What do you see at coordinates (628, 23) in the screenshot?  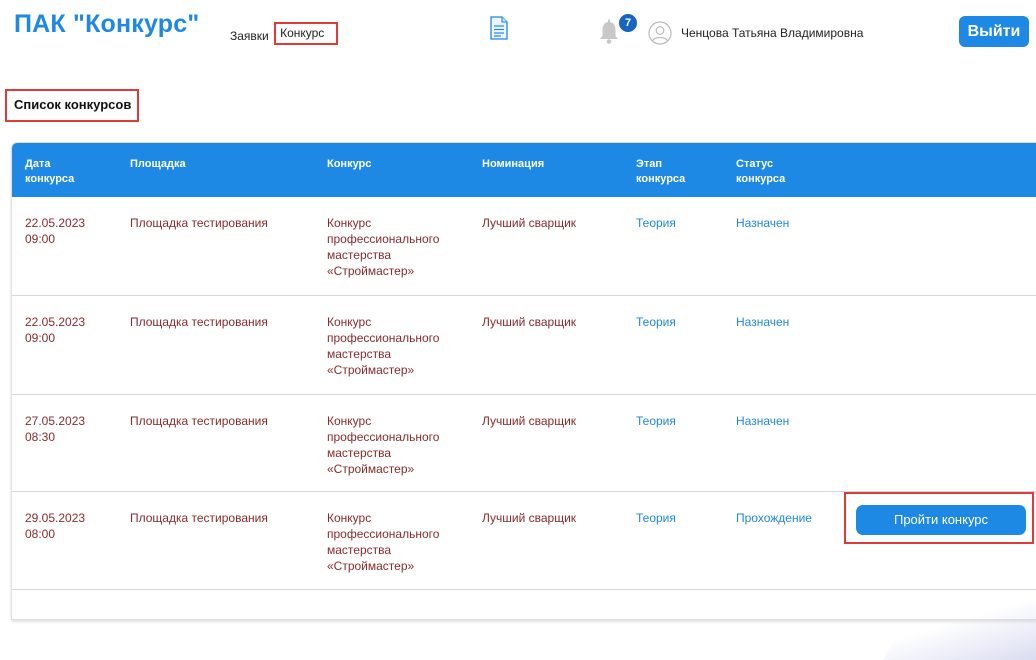 I see `notification-badge: 7` at bounding box center [628, 23].